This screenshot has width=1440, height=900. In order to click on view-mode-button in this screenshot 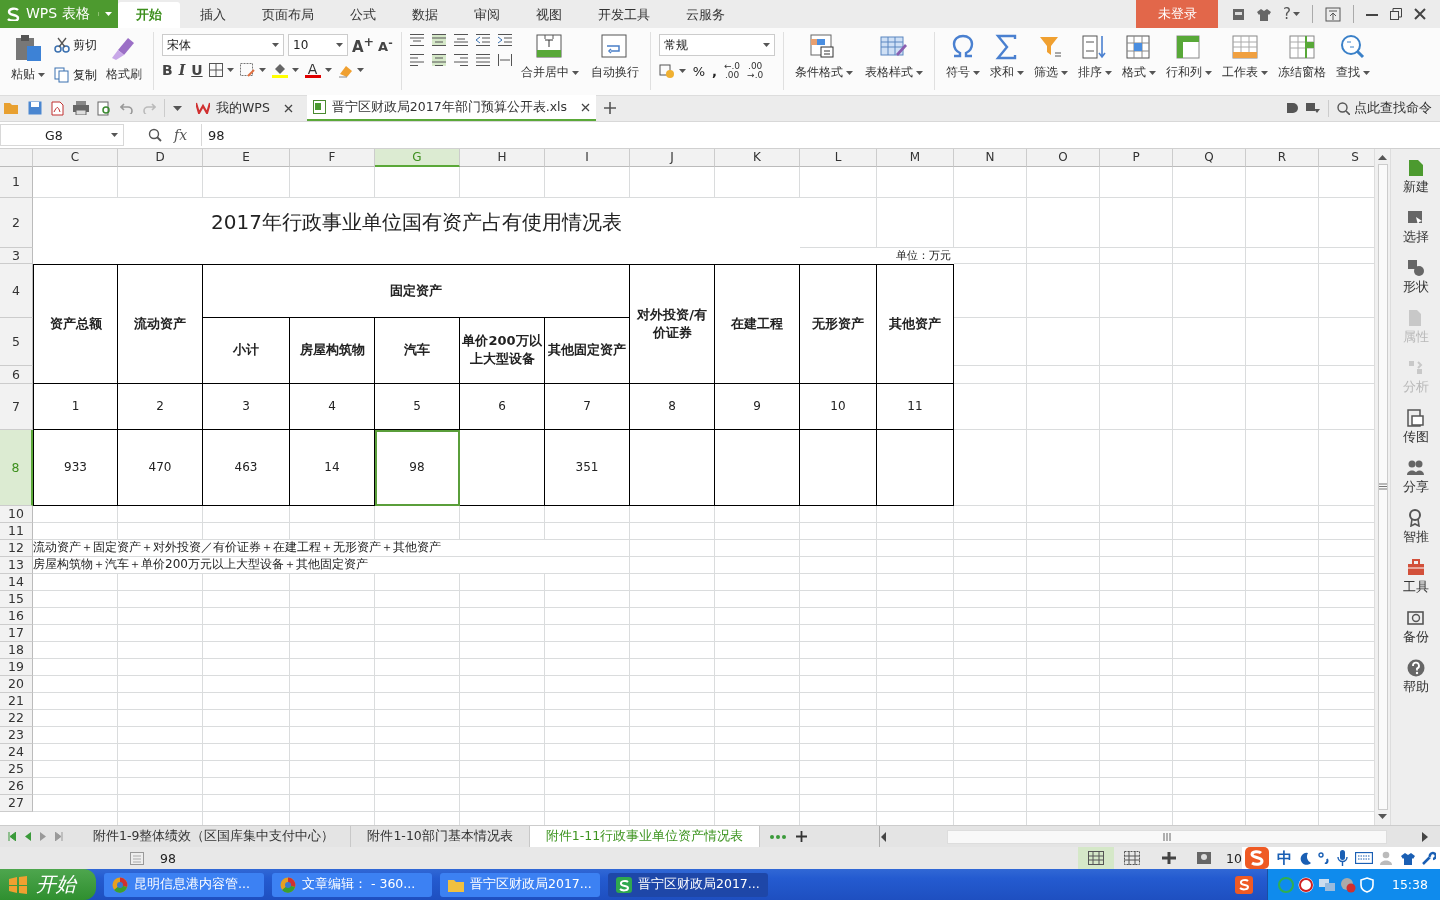, I will do `click(1096, 858)`.